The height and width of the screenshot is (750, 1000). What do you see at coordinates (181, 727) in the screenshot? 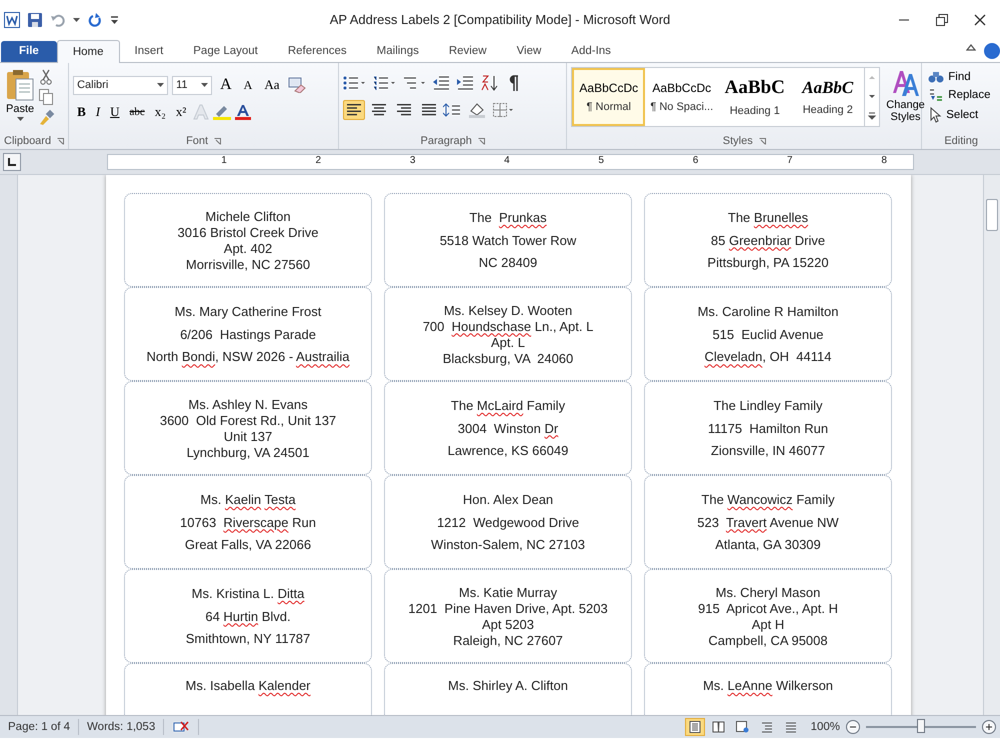
I see `proofing-icon` at bounding box center [181, 727].